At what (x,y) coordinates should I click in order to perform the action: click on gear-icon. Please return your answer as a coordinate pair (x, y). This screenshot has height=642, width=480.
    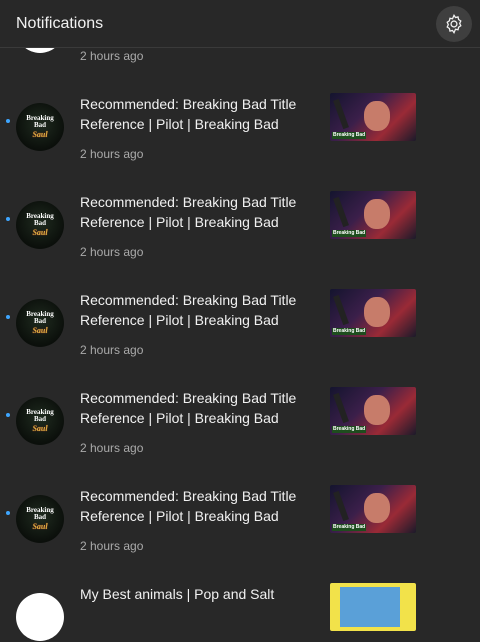
    Looking at the image, I should click on (454, 24).